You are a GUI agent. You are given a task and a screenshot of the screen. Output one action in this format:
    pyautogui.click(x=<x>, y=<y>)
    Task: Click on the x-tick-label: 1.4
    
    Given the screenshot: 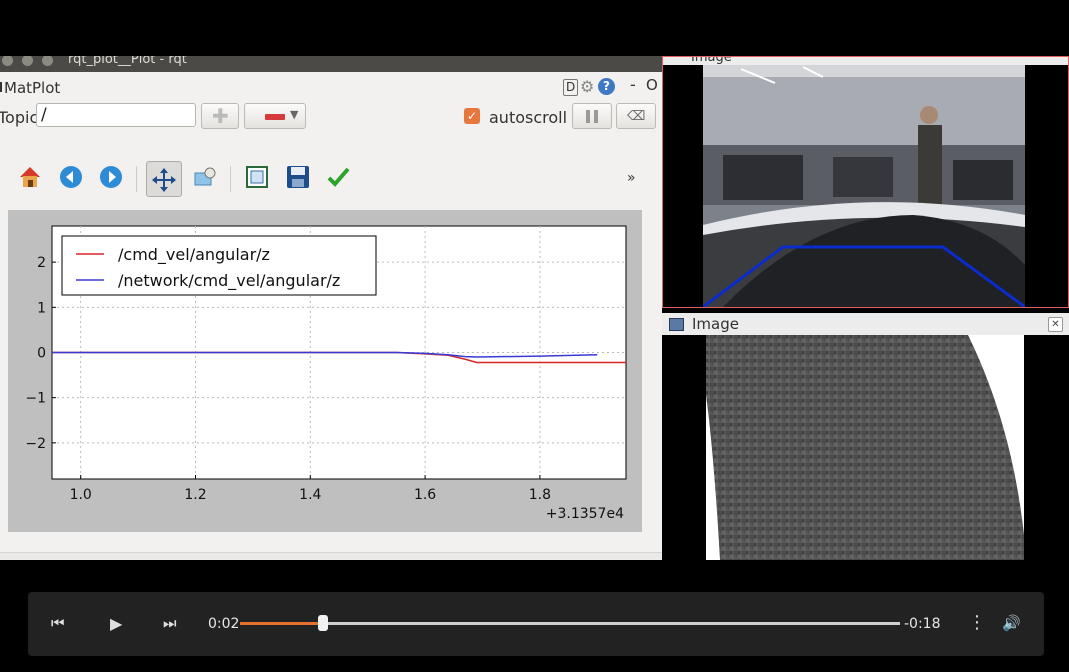 What is the action you would take?
    pyautogui.click(x=310, y=495)
    